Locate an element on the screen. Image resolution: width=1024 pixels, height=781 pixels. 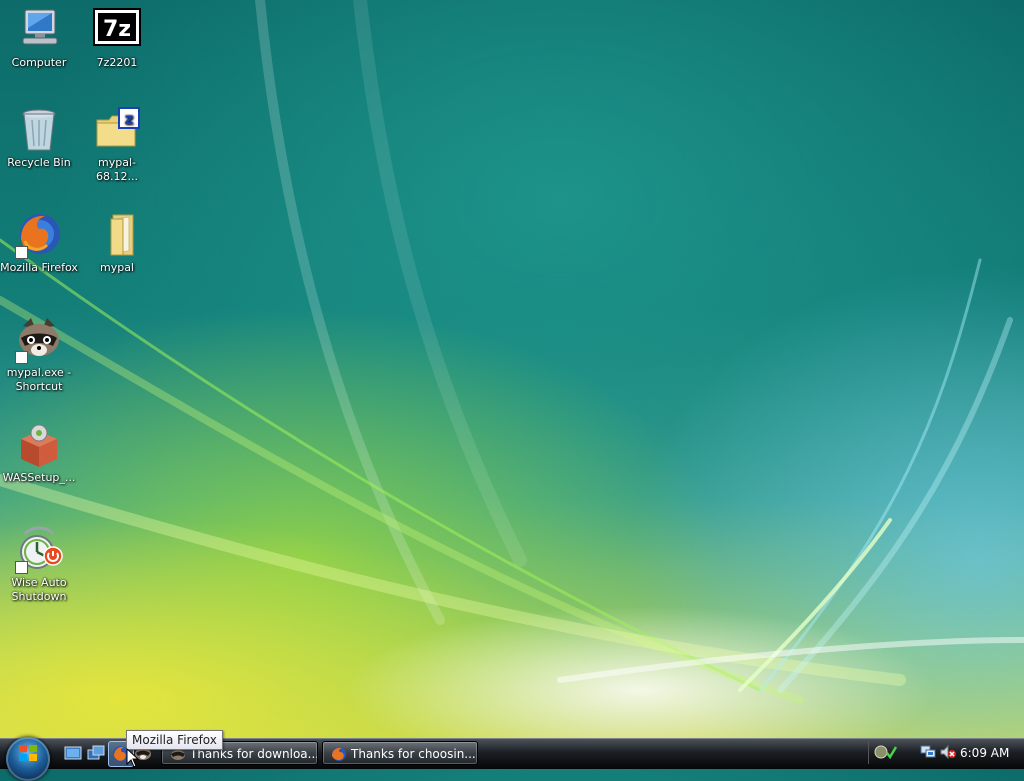
svg-text: z is located at coordinates (129, 119).